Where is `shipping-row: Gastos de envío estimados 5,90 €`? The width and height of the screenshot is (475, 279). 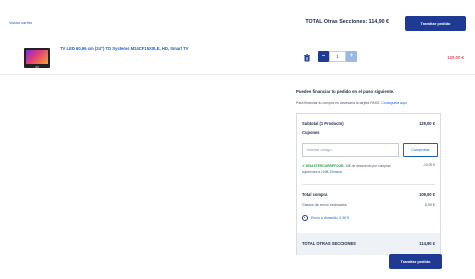 shipping-row: Gastos de envío estimados 5,90 € is located at coordinates (368, 205).